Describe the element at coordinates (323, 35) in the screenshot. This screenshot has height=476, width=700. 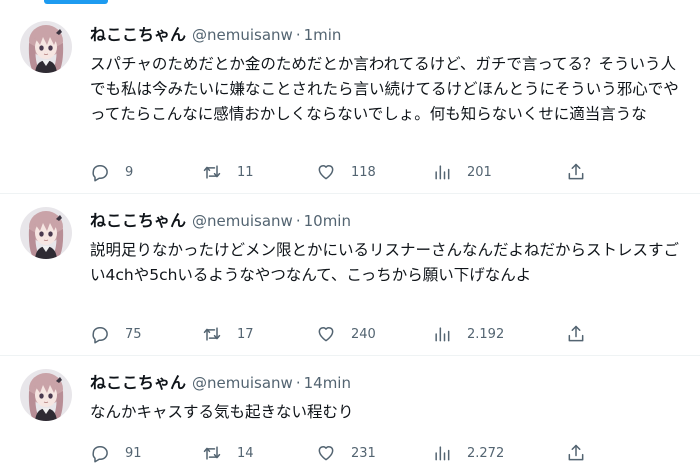
I see `timestamp: 1min` at that location.